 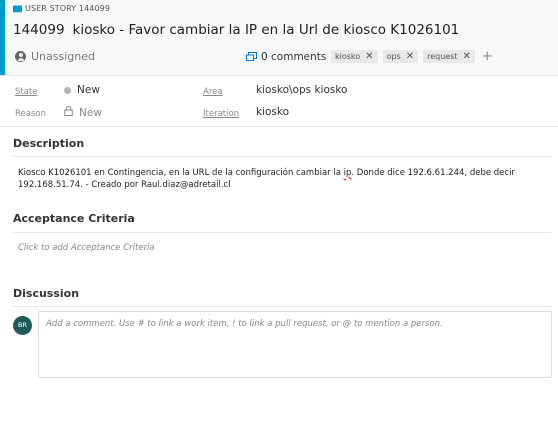 What do you see at coordinates (348, 56) in the screenshot?
I see `tag-label: kiosko` at bounding box center [348, 56].